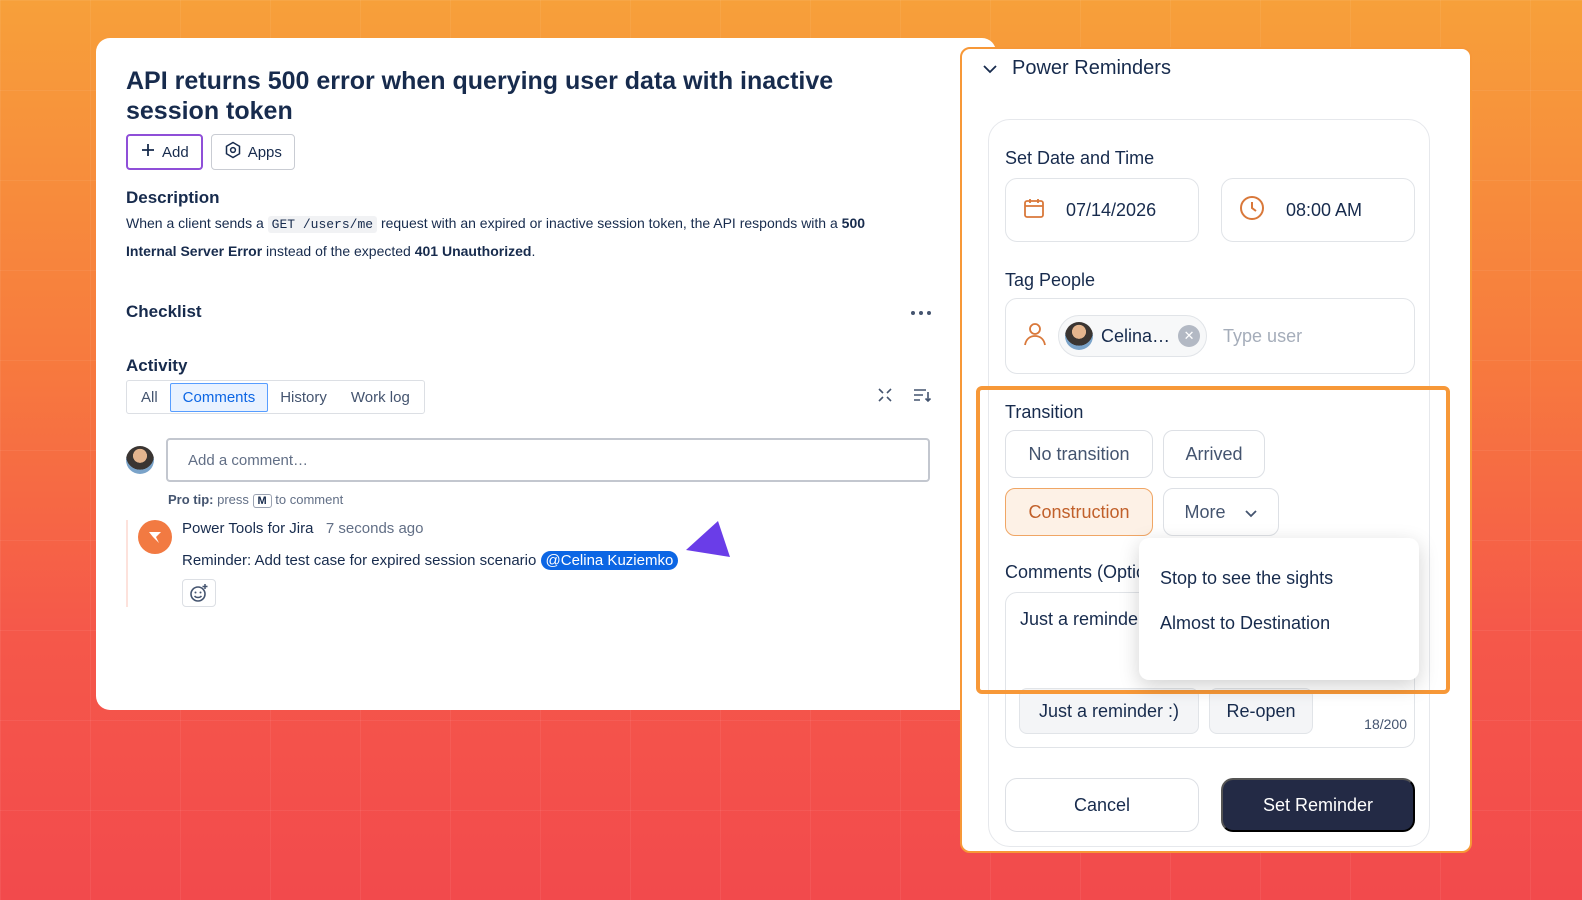  What do you see at coordinates (157, 365) in the screenshot?
I see `activity-heading: Activity` at bounding box center [157, 365].